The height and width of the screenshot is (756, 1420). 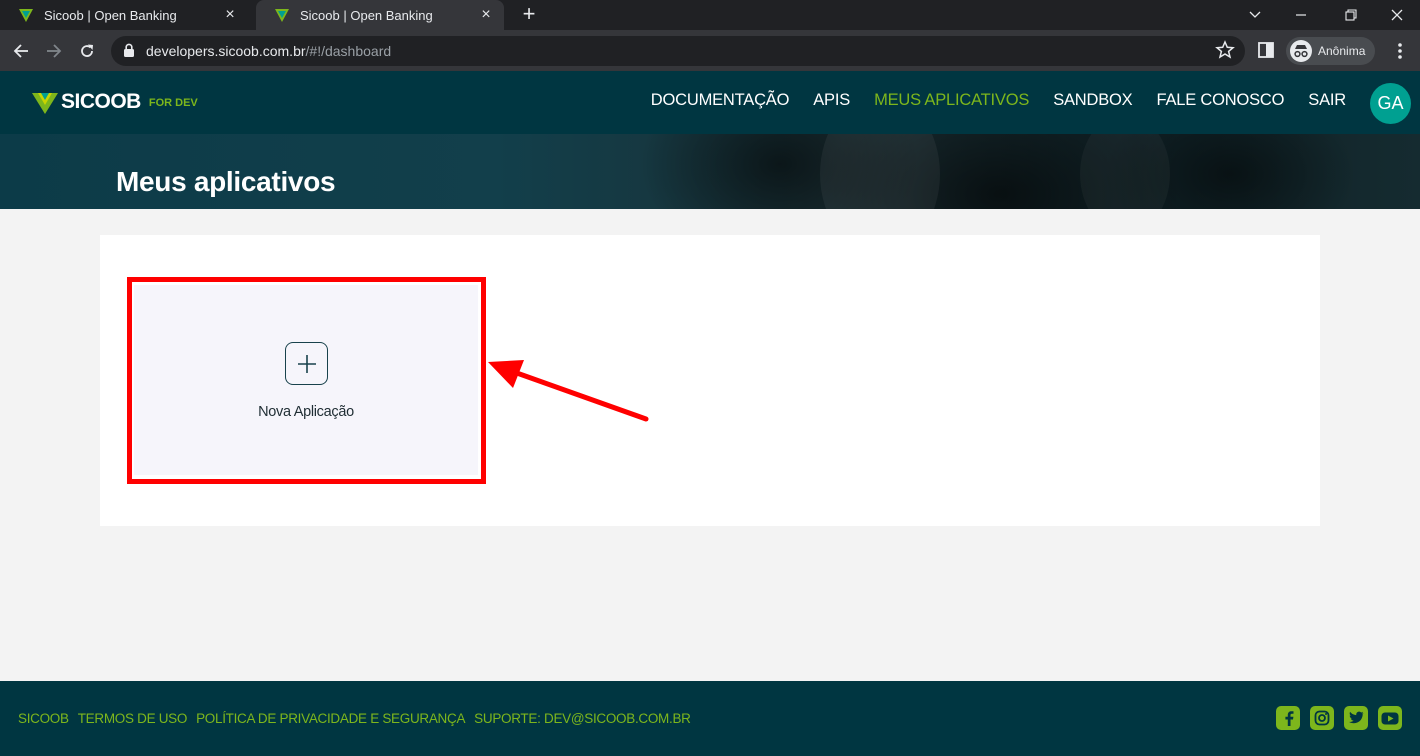 What do you see at coordinates (1327, 100) in the screenshot?
I see `menu-item-sair: SAIR` at bounding box center [1327, 100].